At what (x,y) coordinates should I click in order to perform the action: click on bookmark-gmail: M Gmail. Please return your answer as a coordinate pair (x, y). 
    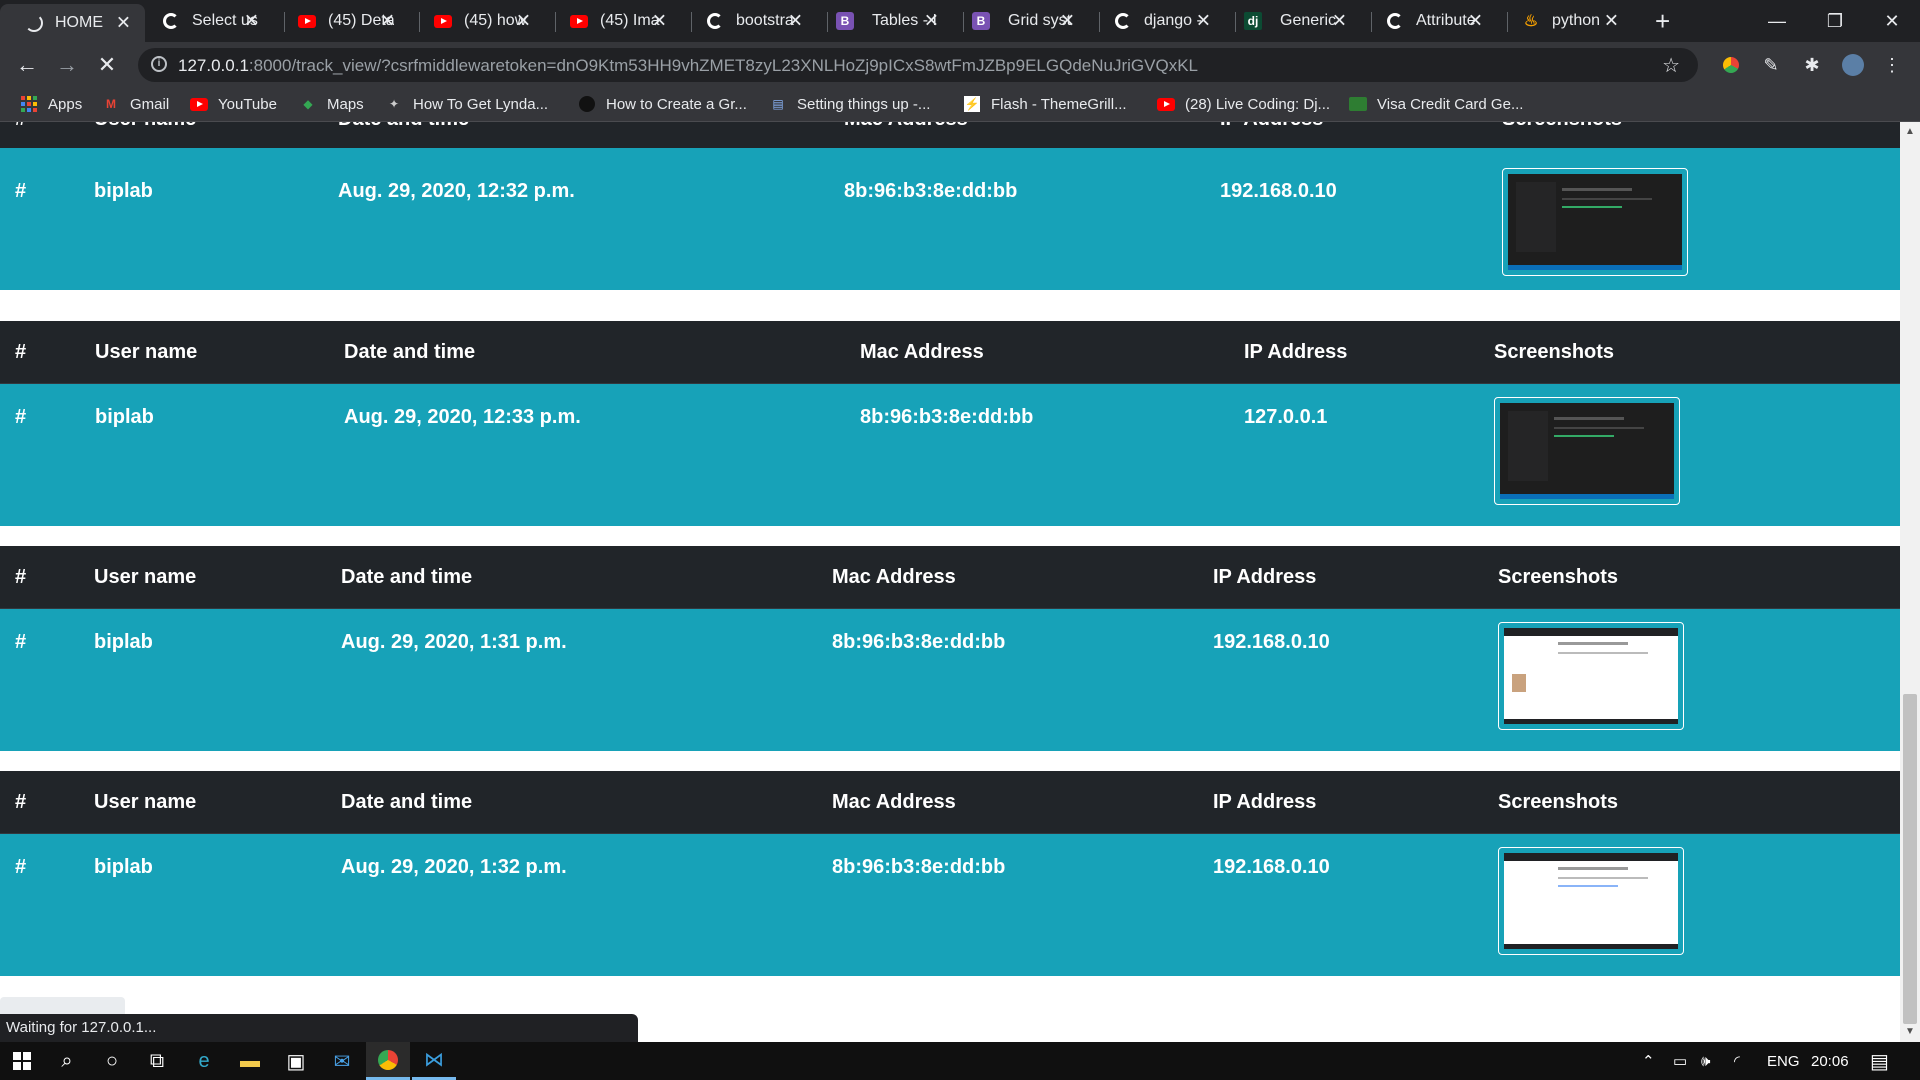
    Looking at the image, I should click on (135, 104).